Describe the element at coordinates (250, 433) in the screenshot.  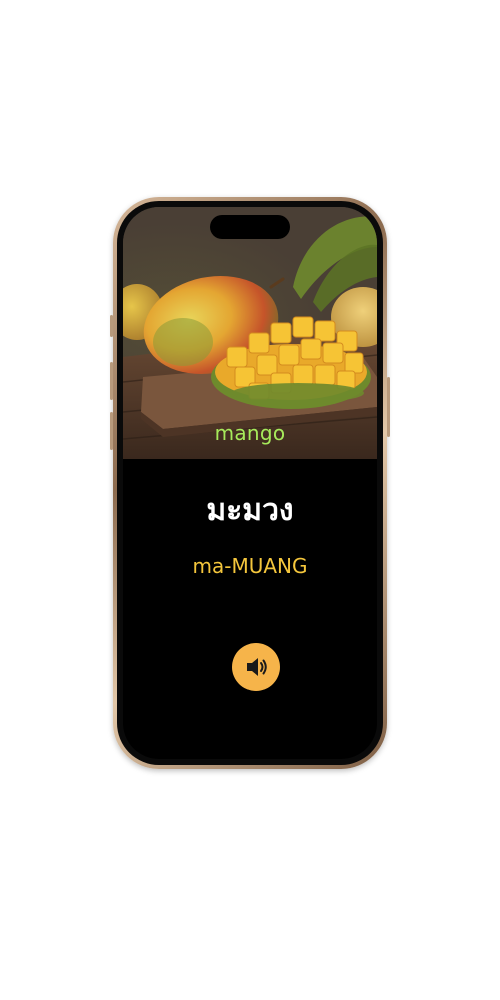
I see `english-word-label: mango` at that location.